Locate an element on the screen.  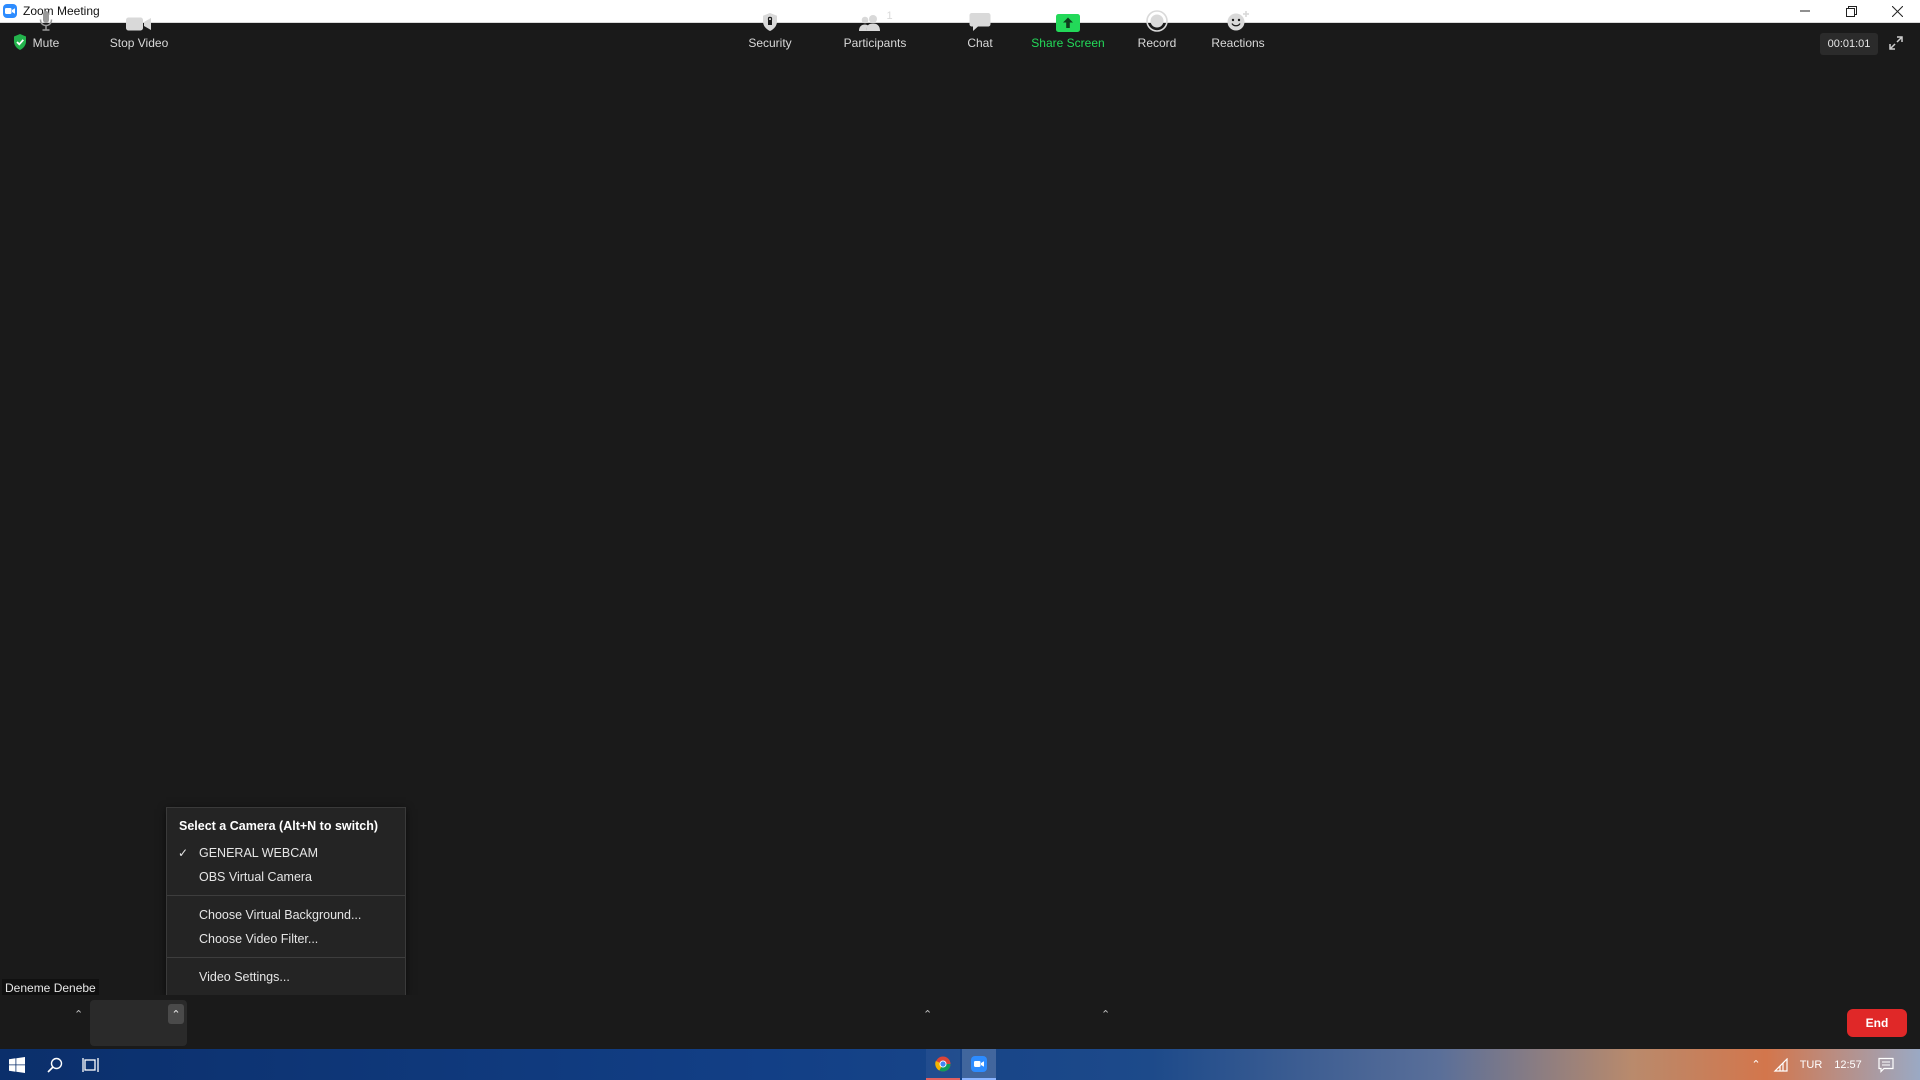
minimize-button is located at coordinates (1805, 11).